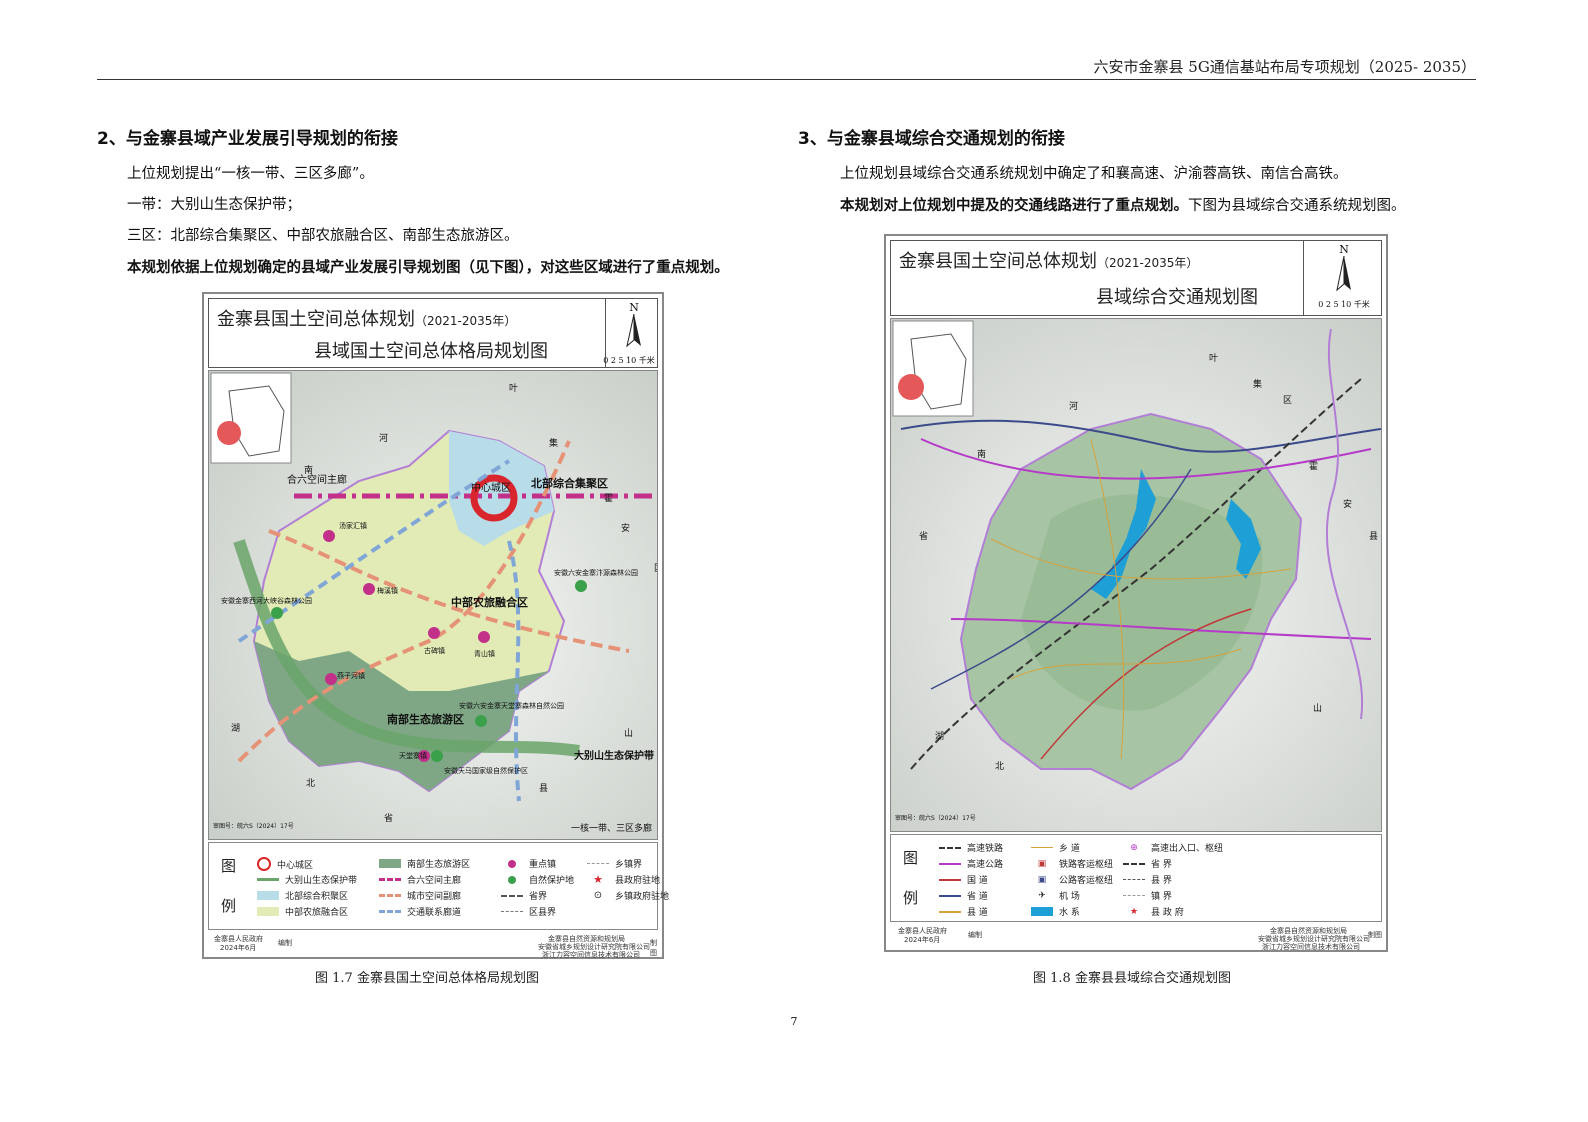 The width and height of the screenshot is (1588, 1122). Describe the element at coordinates (1014, 205) in the screenshot. I see `right-para-2-bold: 本规划对上位规划中提及的交通线路进行了重点规划。` at that location.